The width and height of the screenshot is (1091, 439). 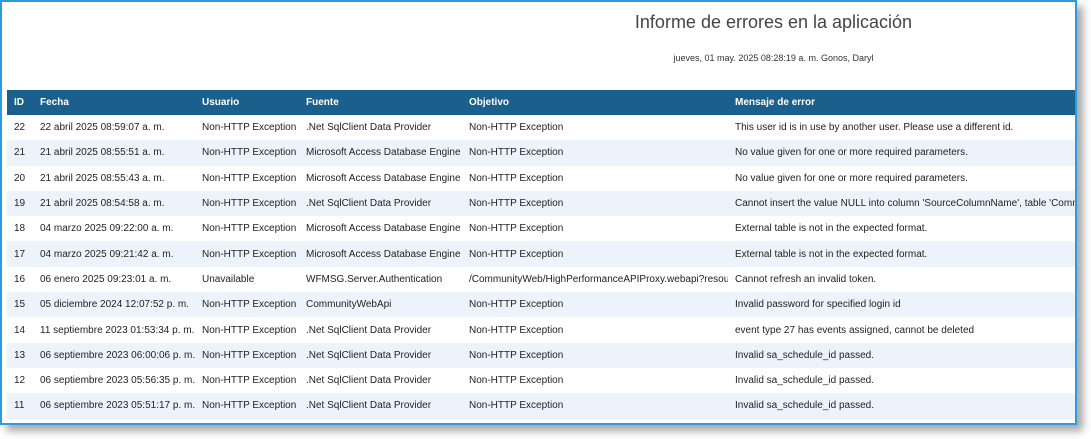 I want to click on cell-id: 11, so click(x=20, y=406).